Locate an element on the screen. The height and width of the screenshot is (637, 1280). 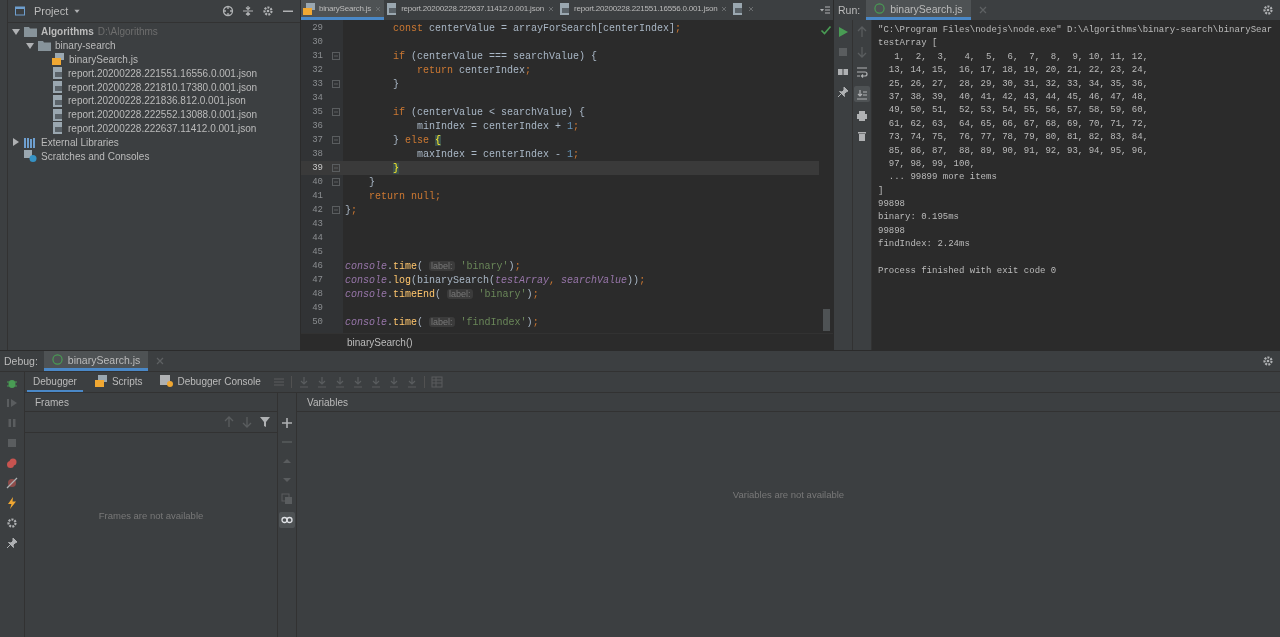
debugger-tab: Debugger Console is located at coordinates (210, 382).